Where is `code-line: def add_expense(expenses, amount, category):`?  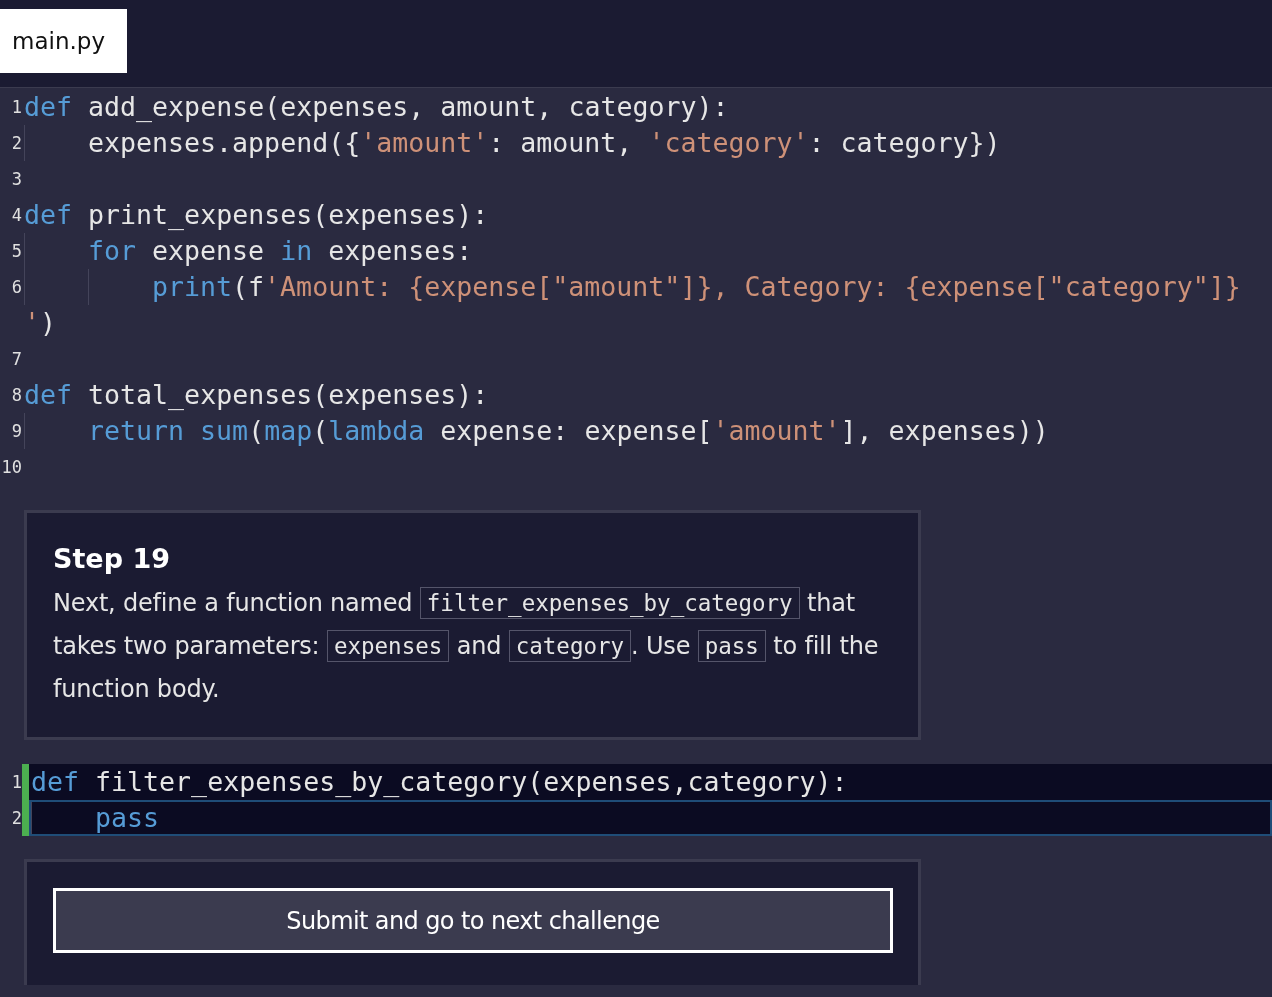 code-line: def add_expense(expenses, amount, category): is located at coordinates (377, 107).